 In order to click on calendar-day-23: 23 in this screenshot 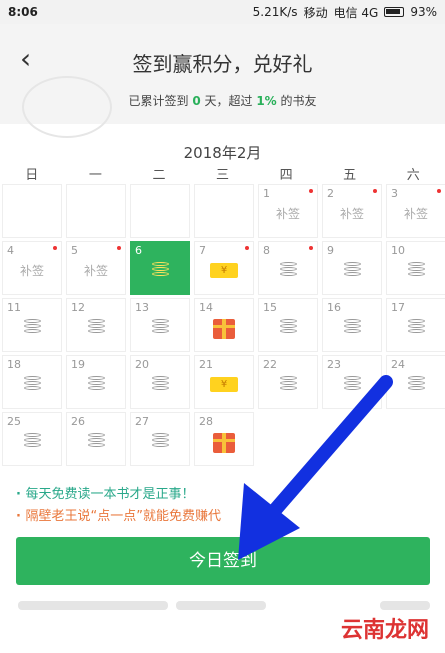, I will do `click(352, 382)`.